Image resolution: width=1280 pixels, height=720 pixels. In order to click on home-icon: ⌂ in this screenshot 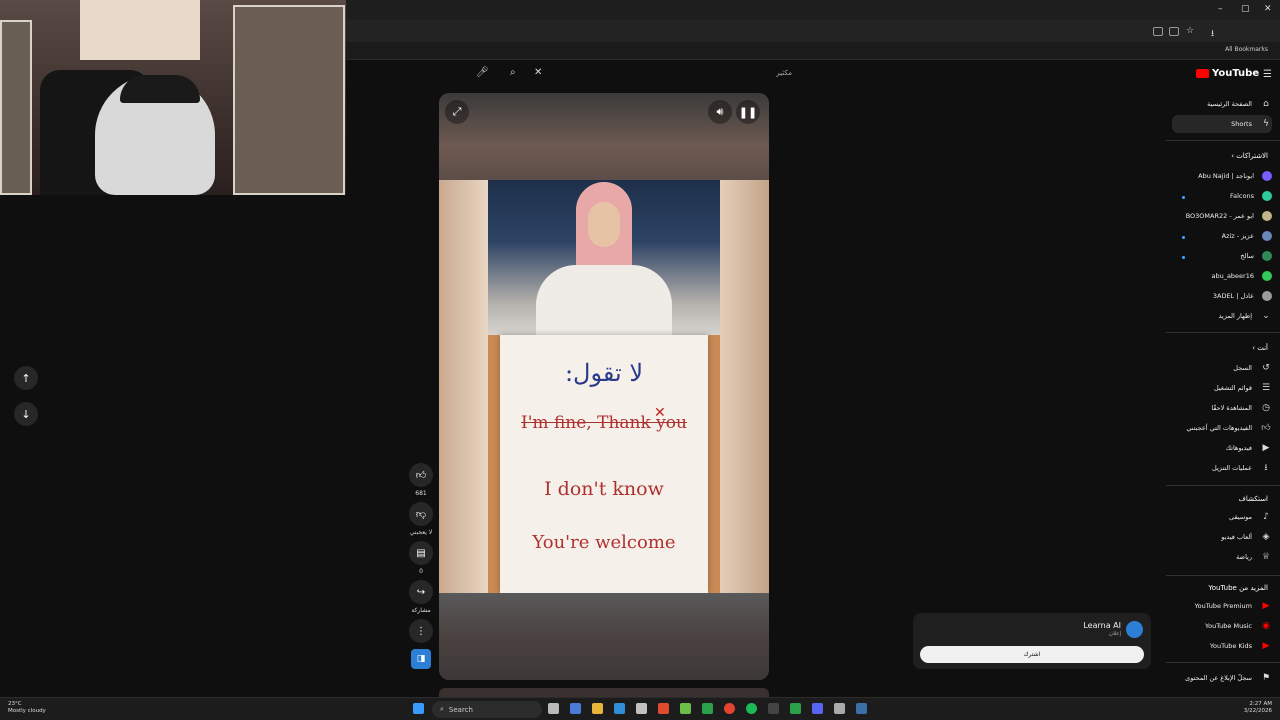, I will do `click(1266, 104)`.